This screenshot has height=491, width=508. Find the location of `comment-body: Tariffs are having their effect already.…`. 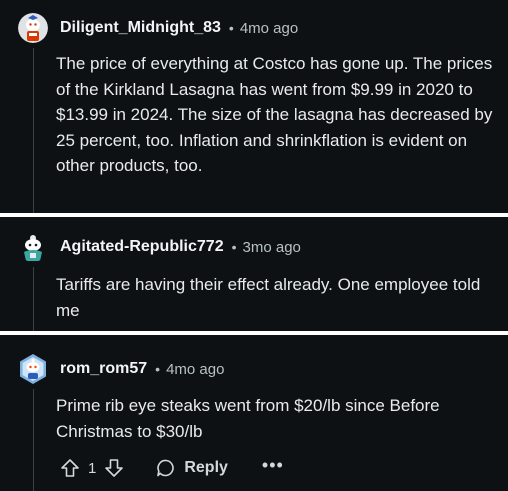

comment-body: Tariffs are having their effect already.… is located at coordinates (268, 297).